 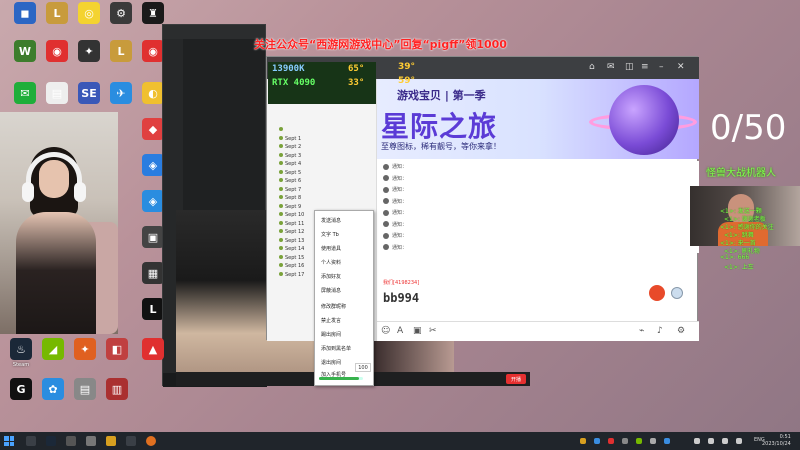 What do you see at coordinates (400, 331) in the screenshot?
I see `font-icon: A` at bounding box center [400, 331].